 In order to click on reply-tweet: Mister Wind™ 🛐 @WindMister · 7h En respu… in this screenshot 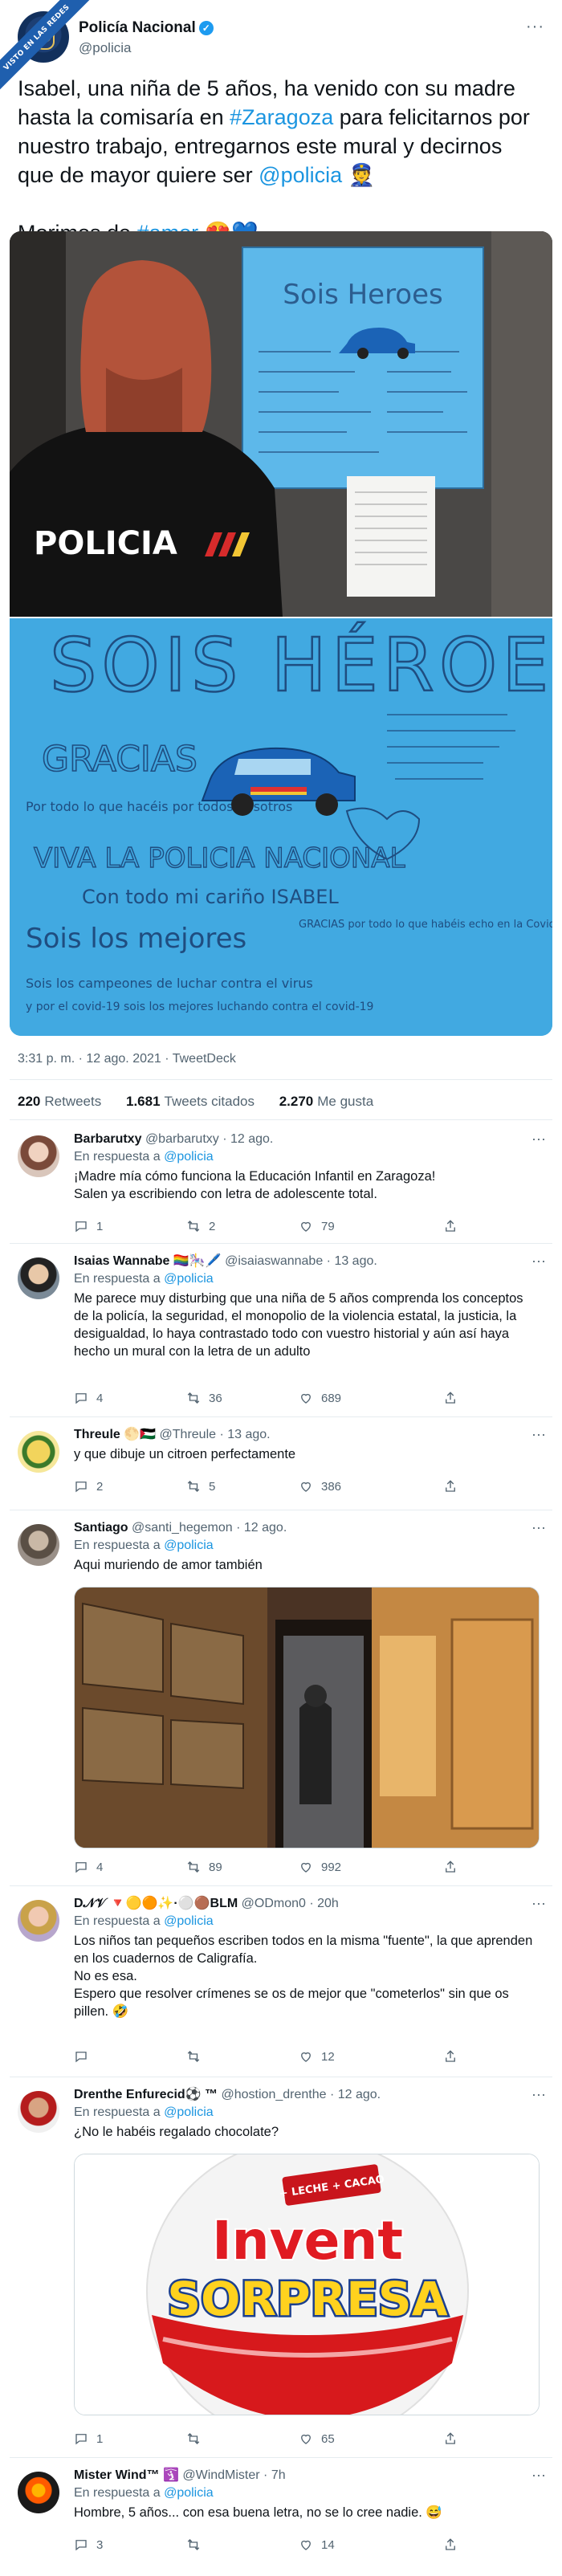, I will do `click(281, 2516)`.